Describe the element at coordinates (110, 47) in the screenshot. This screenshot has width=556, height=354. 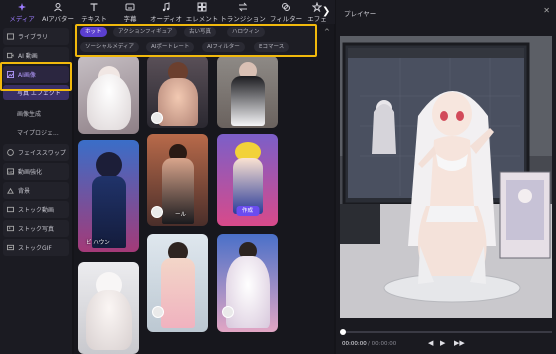
I see `chip-social-media: ソーシャルメディア` at that location.